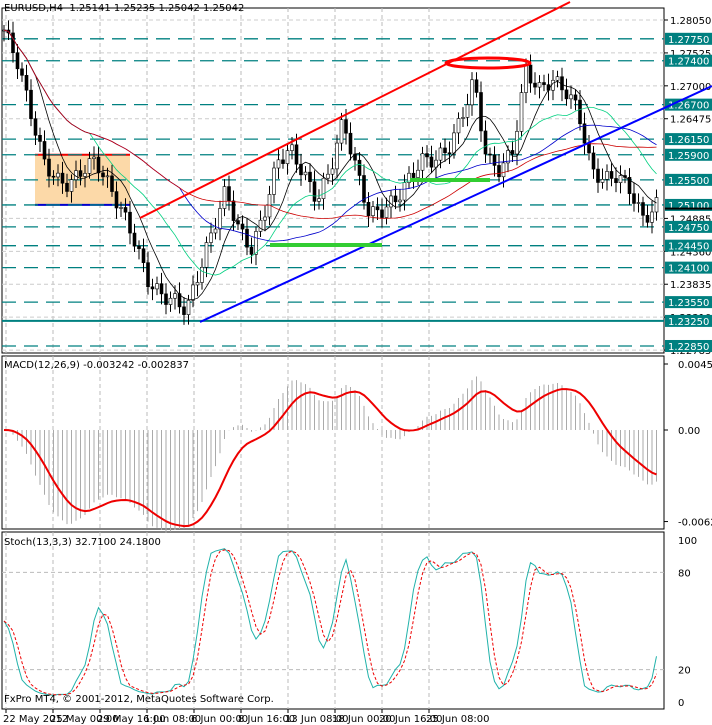 The width and height of the screenshot is (712, 725). What do you see at coordinates (688, 140) in the screenshot?
I see `level-label: 1.26150` at bounding box center [688, 140].